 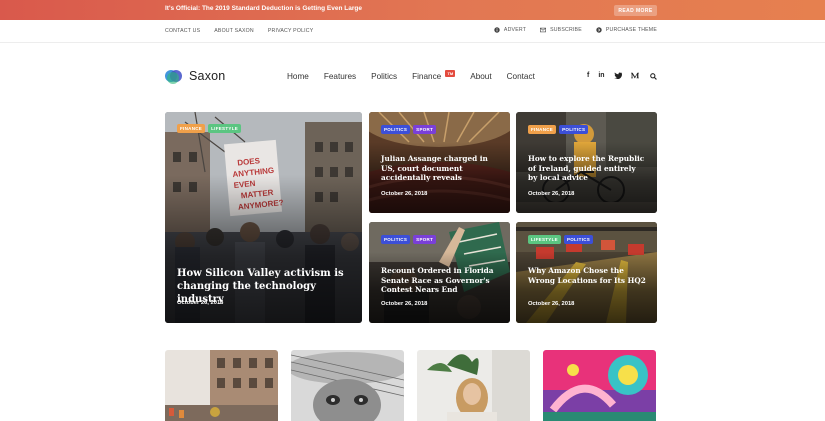 What do you see at coordinates (182, 31) in the screenshot?
I see `contact-us-link: CONTACT US` at bounding box center [182, 31].